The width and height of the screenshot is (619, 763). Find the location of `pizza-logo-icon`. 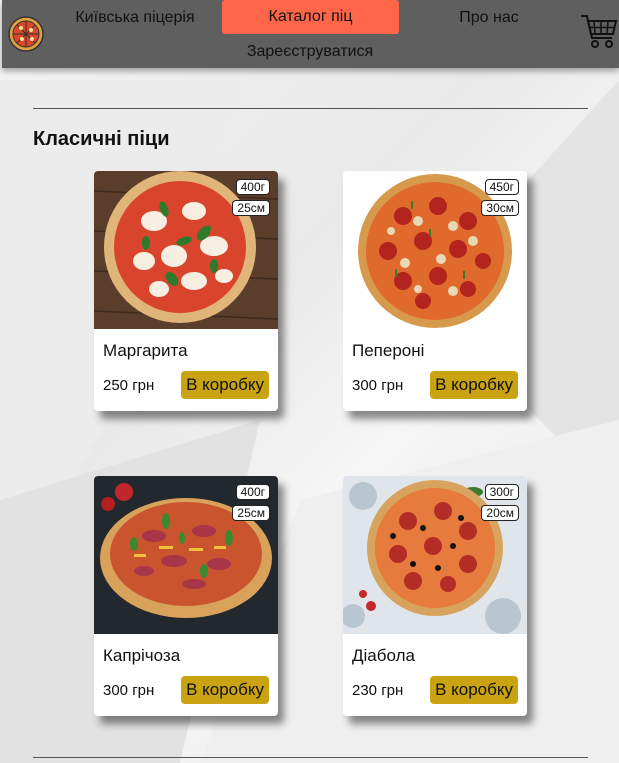

pizza-logo-icon is located at coordinates (26, 34).